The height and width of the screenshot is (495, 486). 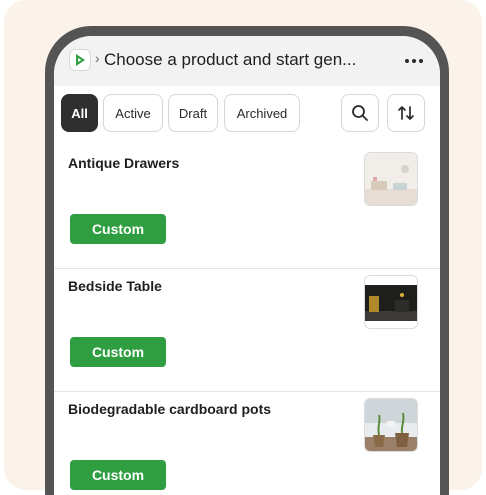 I want to click on search-icon, so click(x=360, y=113).